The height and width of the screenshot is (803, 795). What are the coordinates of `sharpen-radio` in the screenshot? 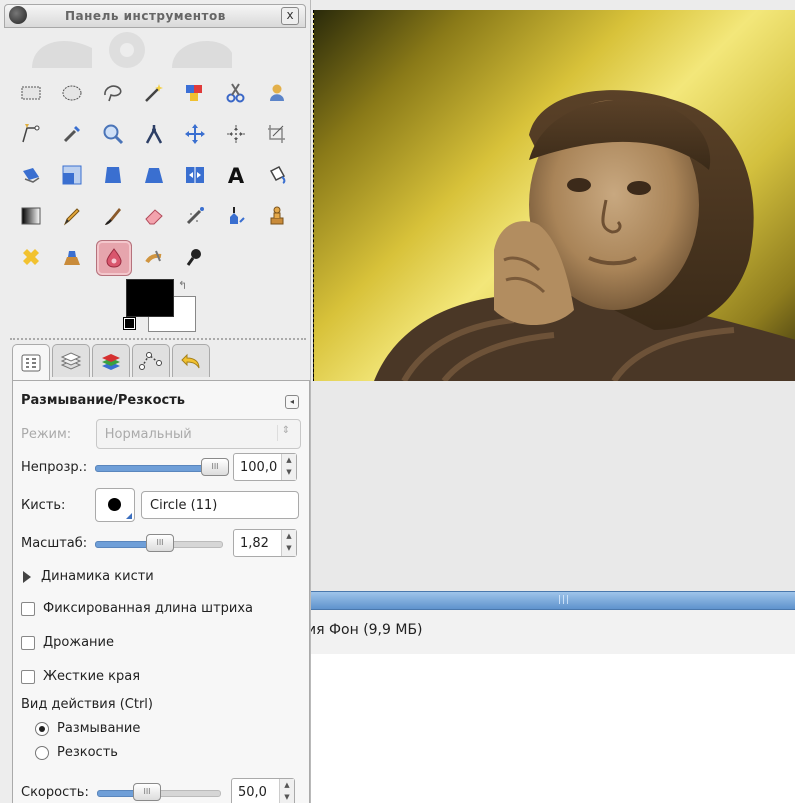 It's located at (42, 752).